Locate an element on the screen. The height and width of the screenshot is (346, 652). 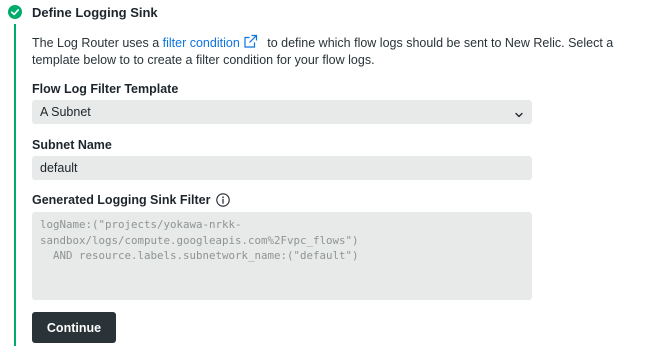
description-text-before: The Log Router uses a is located at coordinates (97, 43).